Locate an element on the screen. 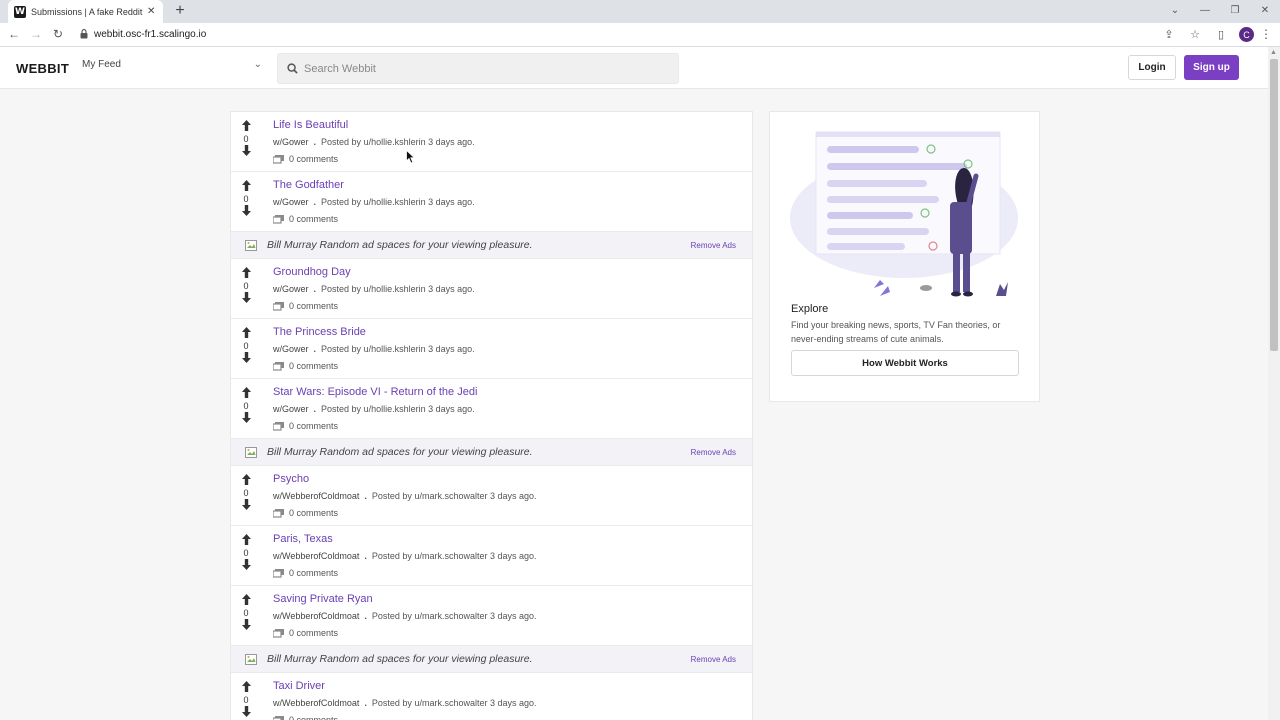 This screenshot has width=1280, height=720. comment-icon is located at coordinates (278, 717).